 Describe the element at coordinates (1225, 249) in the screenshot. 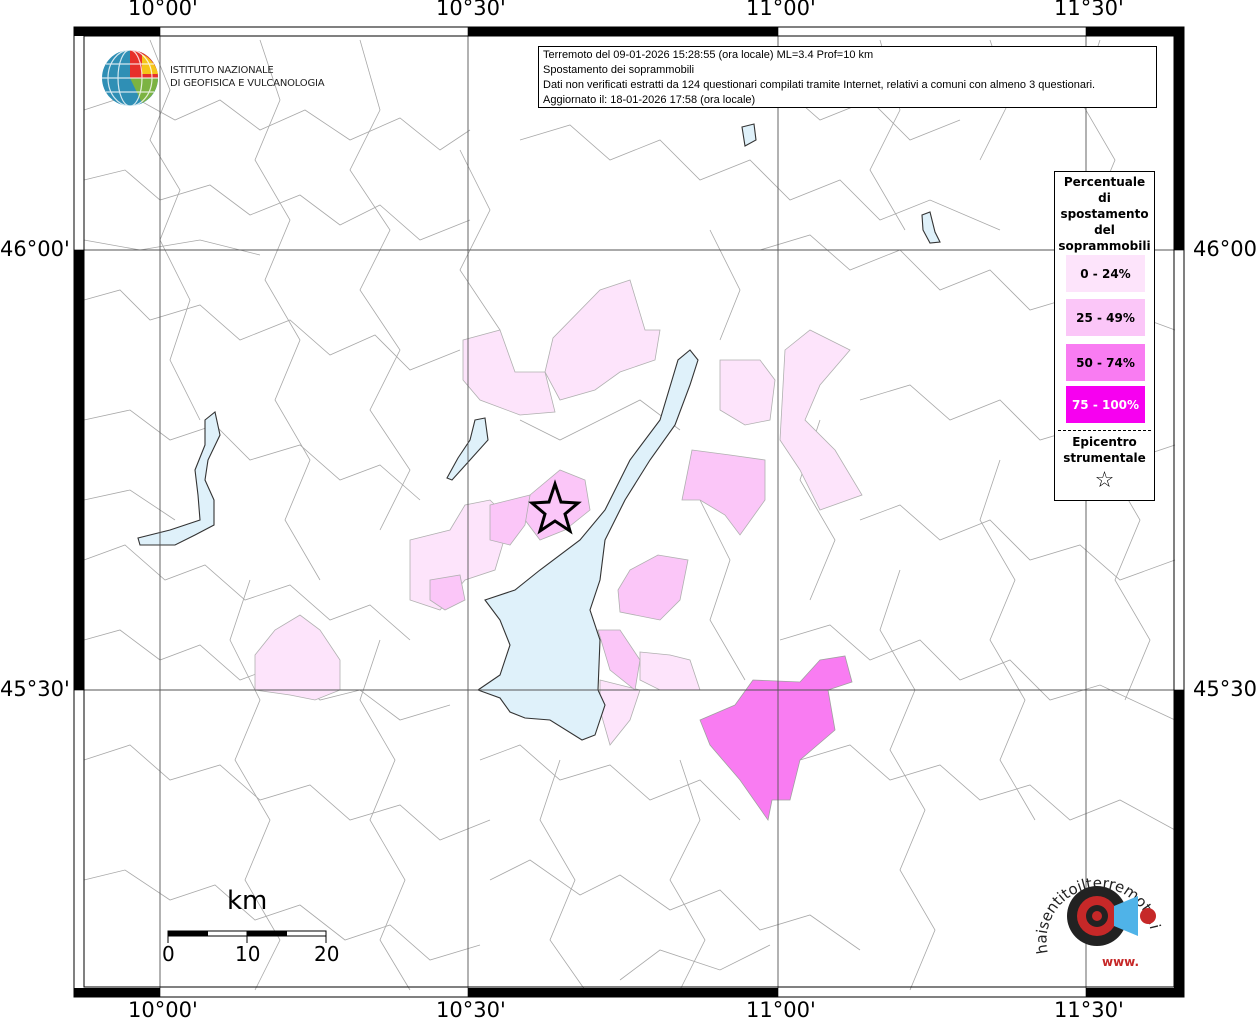

I see `lat-label-right-1: 46°00'` at that location.